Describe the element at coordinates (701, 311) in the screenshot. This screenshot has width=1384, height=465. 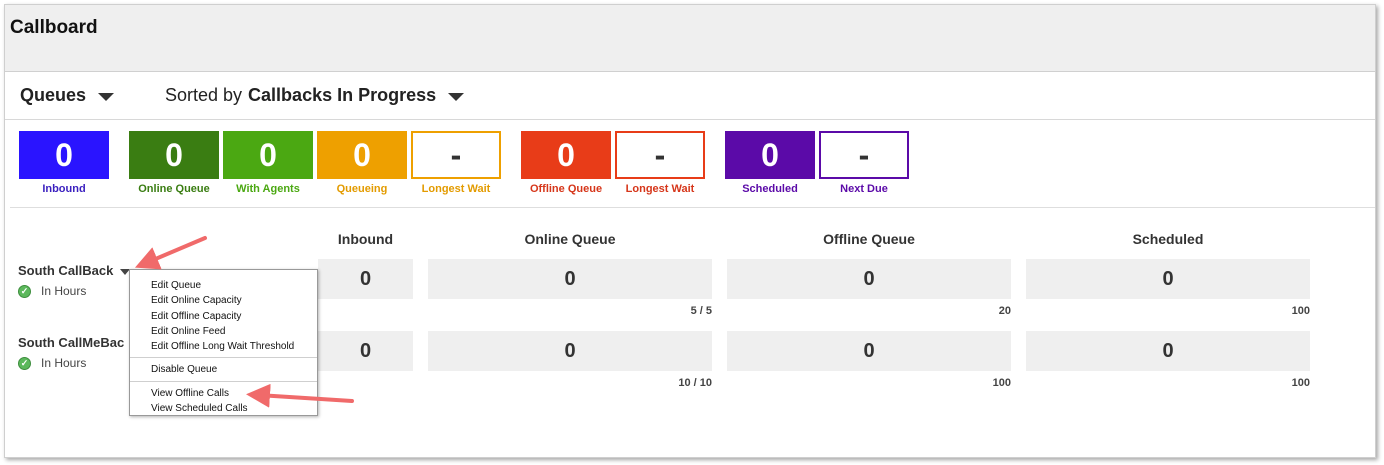
I see `online-capacity: 5 / 5` at that location.